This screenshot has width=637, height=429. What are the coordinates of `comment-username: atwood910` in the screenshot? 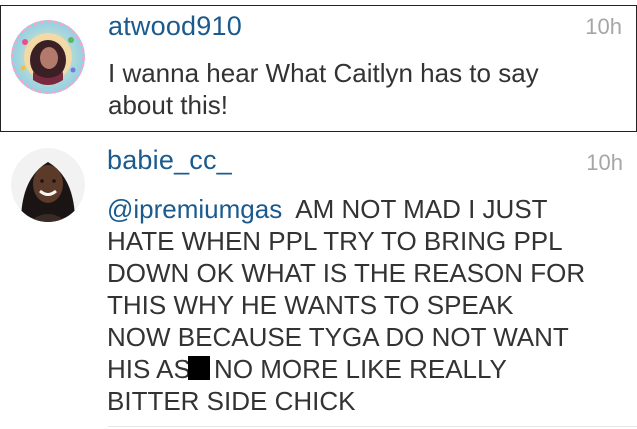 It's located at (175, 26).